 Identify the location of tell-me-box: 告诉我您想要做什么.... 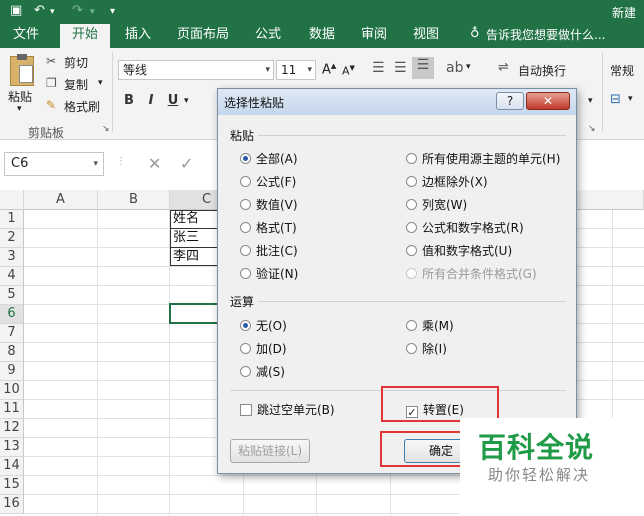
(545, 36).